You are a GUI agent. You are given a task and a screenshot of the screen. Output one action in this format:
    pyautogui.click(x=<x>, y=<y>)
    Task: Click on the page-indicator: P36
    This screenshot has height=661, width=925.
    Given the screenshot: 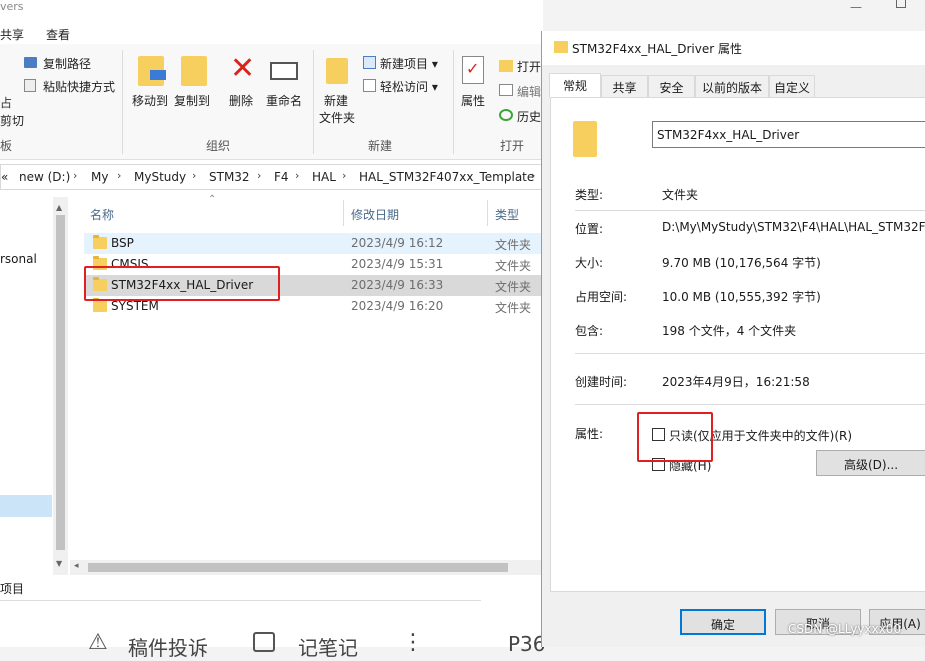 What is the action you would take?
    pyautogui.click(x=527, y=644)
    